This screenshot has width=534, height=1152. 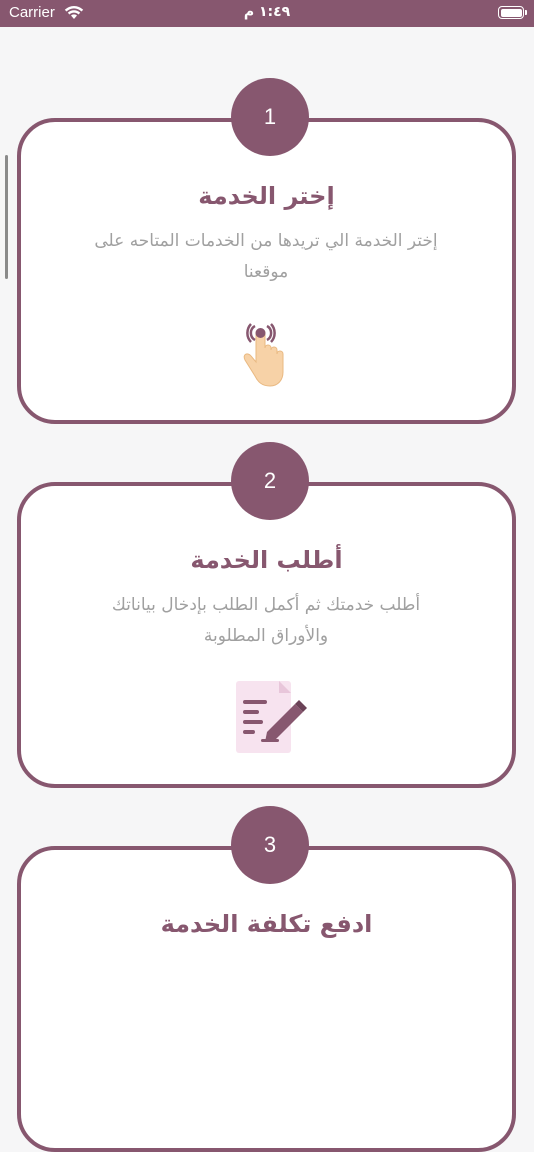 I want to click on tap-hand-icon, so click(x=261, y=354).